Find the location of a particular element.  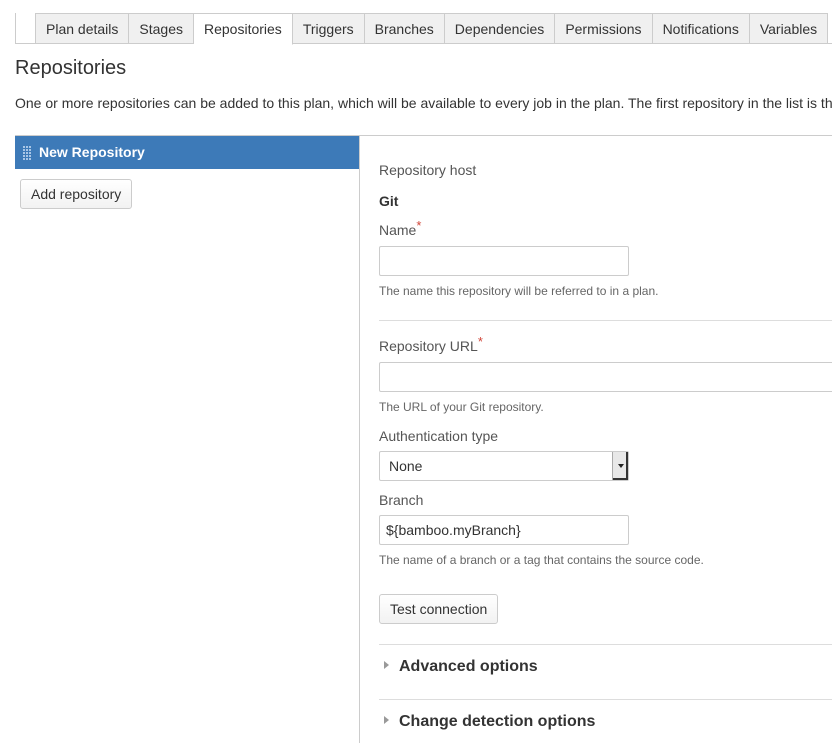

branch-input is located at coordinates (504, 530).